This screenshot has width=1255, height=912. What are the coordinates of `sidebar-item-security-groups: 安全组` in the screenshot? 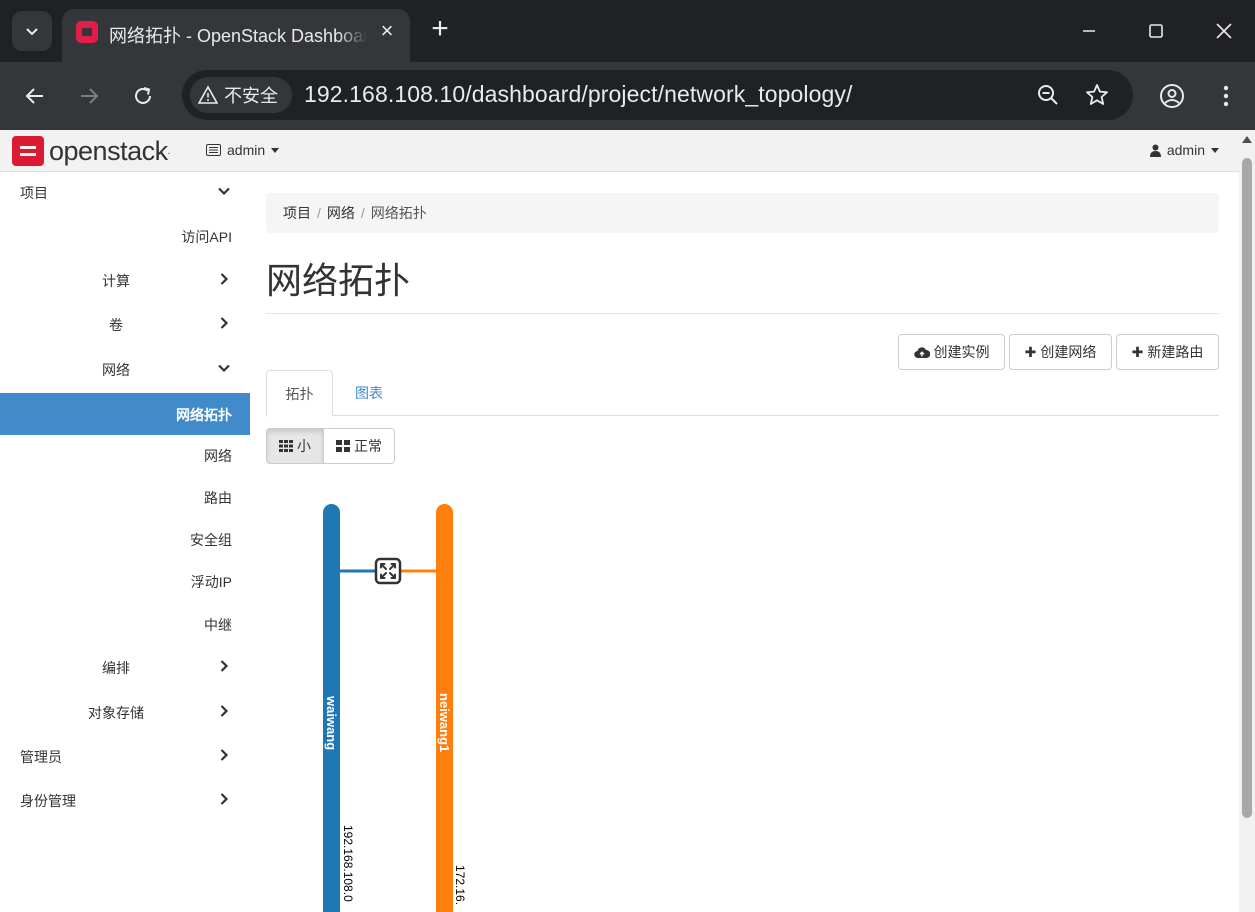 It's located at (125, 539).